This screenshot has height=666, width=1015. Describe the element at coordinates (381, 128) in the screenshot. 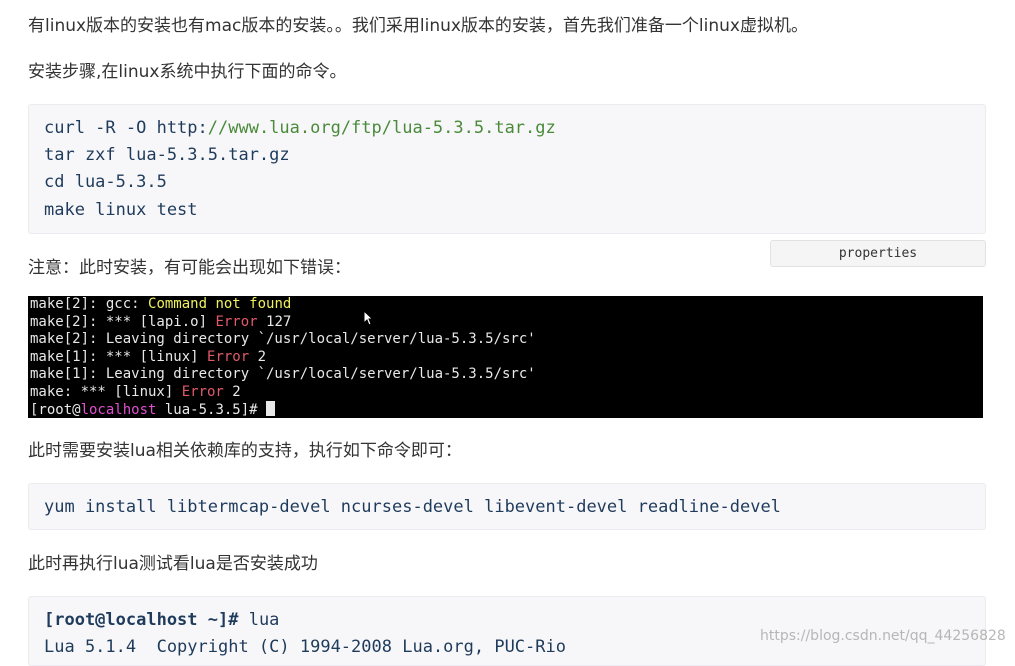

I see `code-curl-url: //www.lua.org/ftp/lua-5.3.5.tar.gz` at that location.